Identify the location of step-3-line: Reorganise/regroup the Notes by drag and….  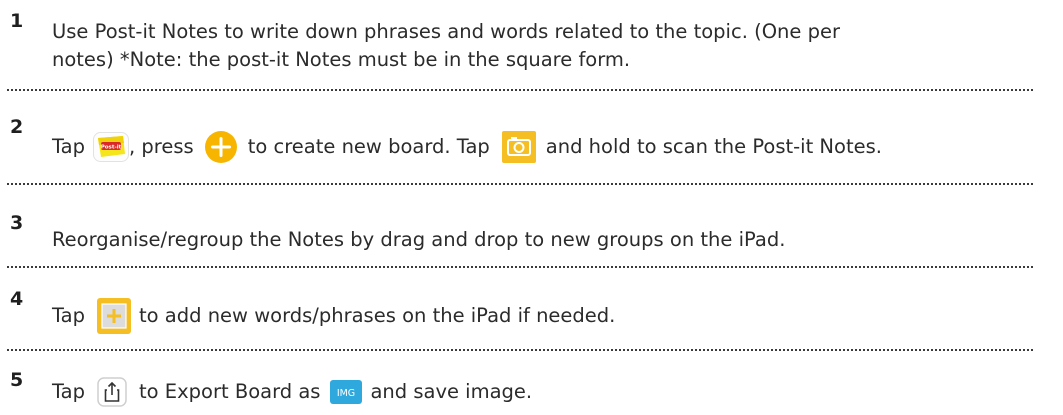
(418, 240).